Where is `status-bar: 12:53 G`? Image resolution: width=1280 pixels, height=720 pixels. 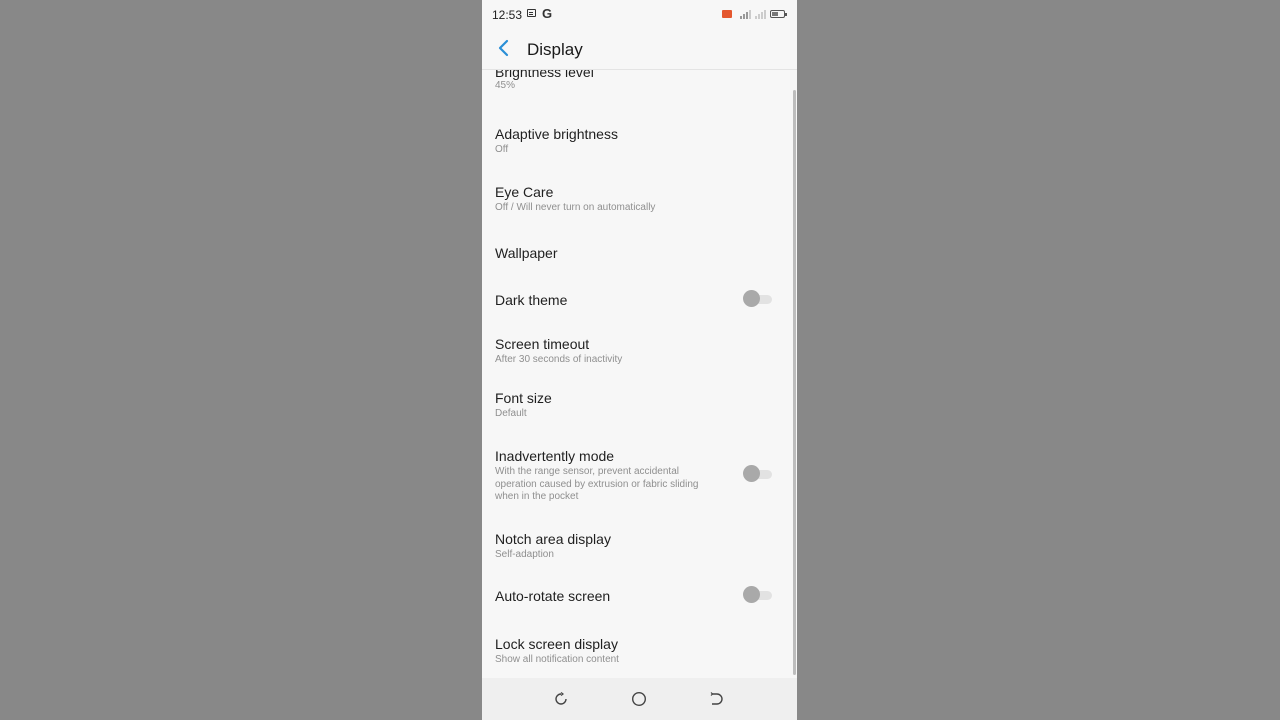 status-bar: 12:53 G is located at coordinates (639, 14).